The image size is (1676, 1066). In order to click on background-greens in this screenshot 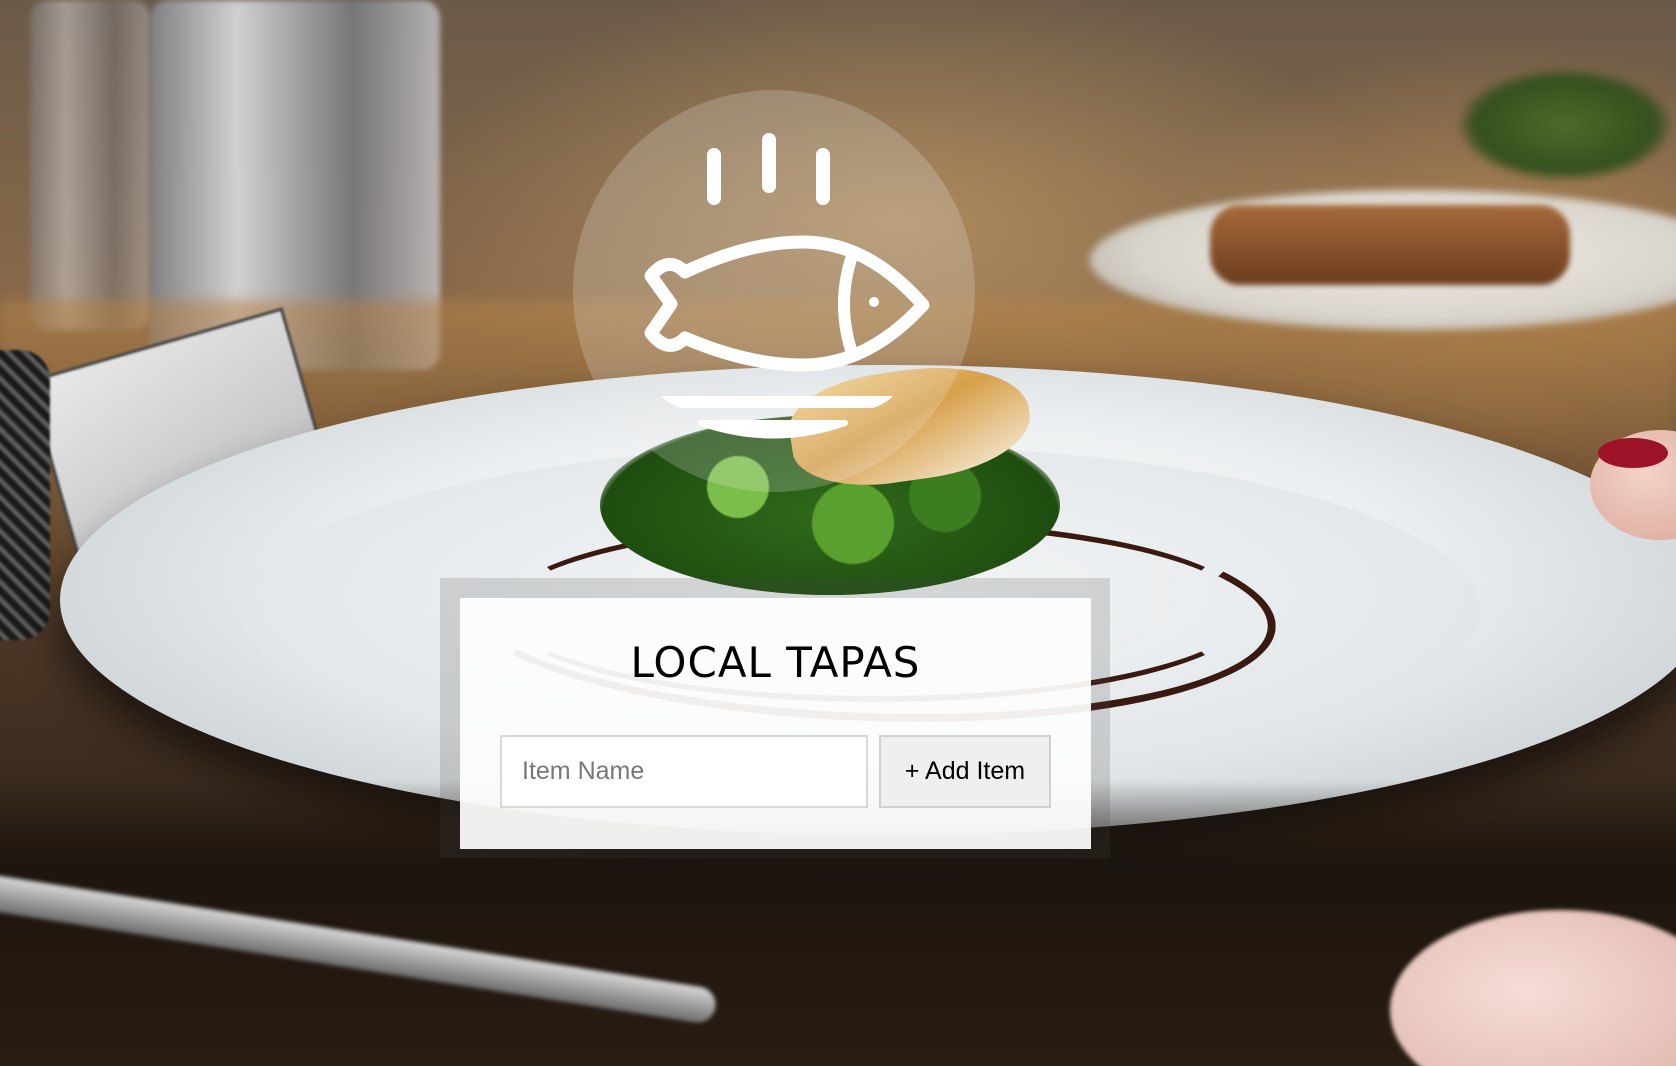, I will do `click(1565, 125)`.